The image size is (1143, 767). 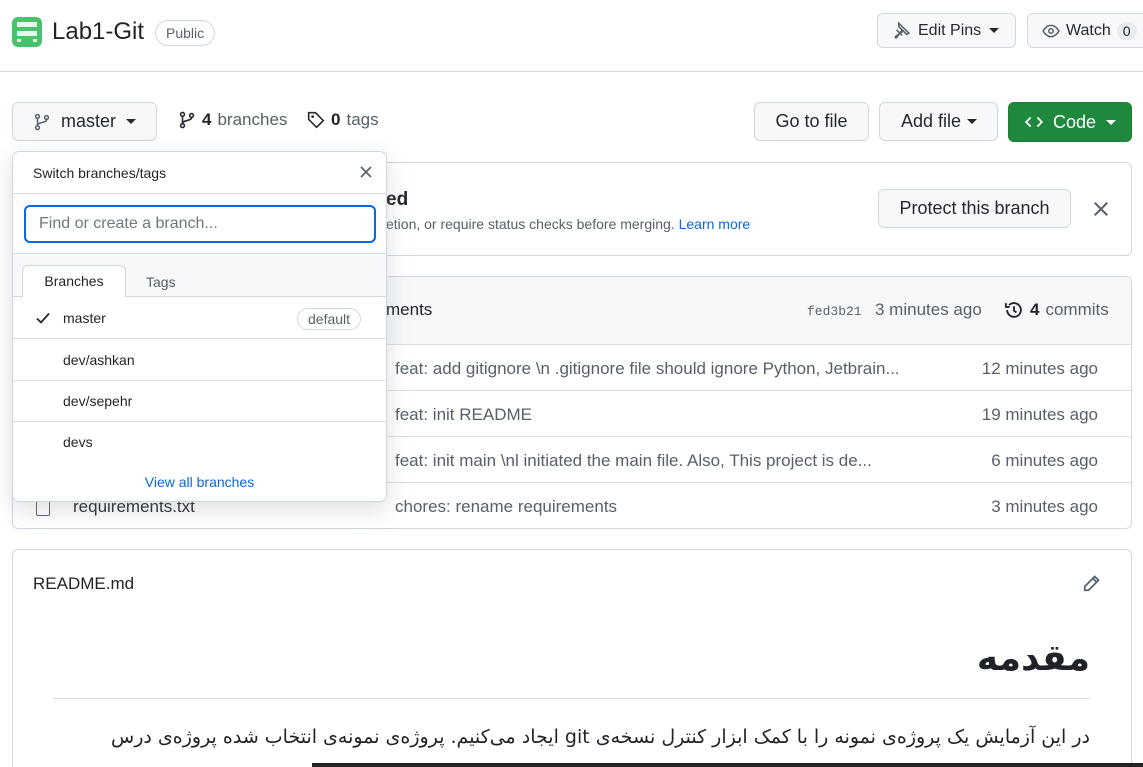 What do you see at coordinates (74, 281) in the screenshot?
I see `tab-branches: Branches` at bounding box center [74, 281].